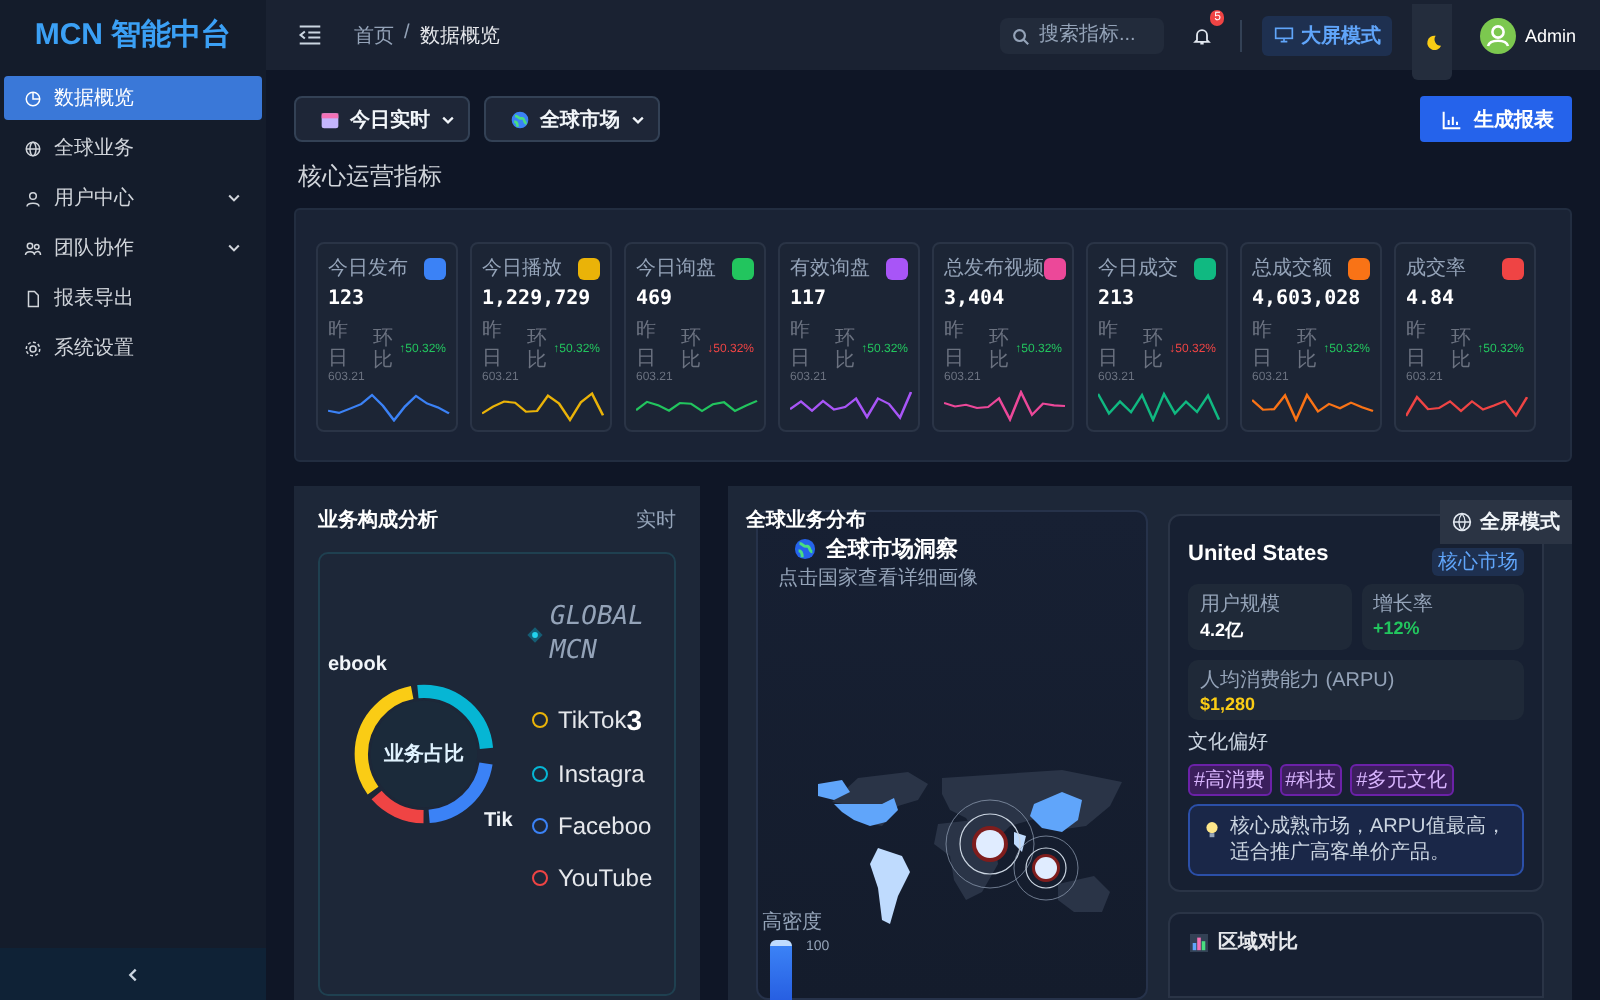 This screenshot has height=1000, width=1600. What do you see at coordinates (33, 198) in the screenshot?
I see `user-icon` at bounding box center [33, 198].